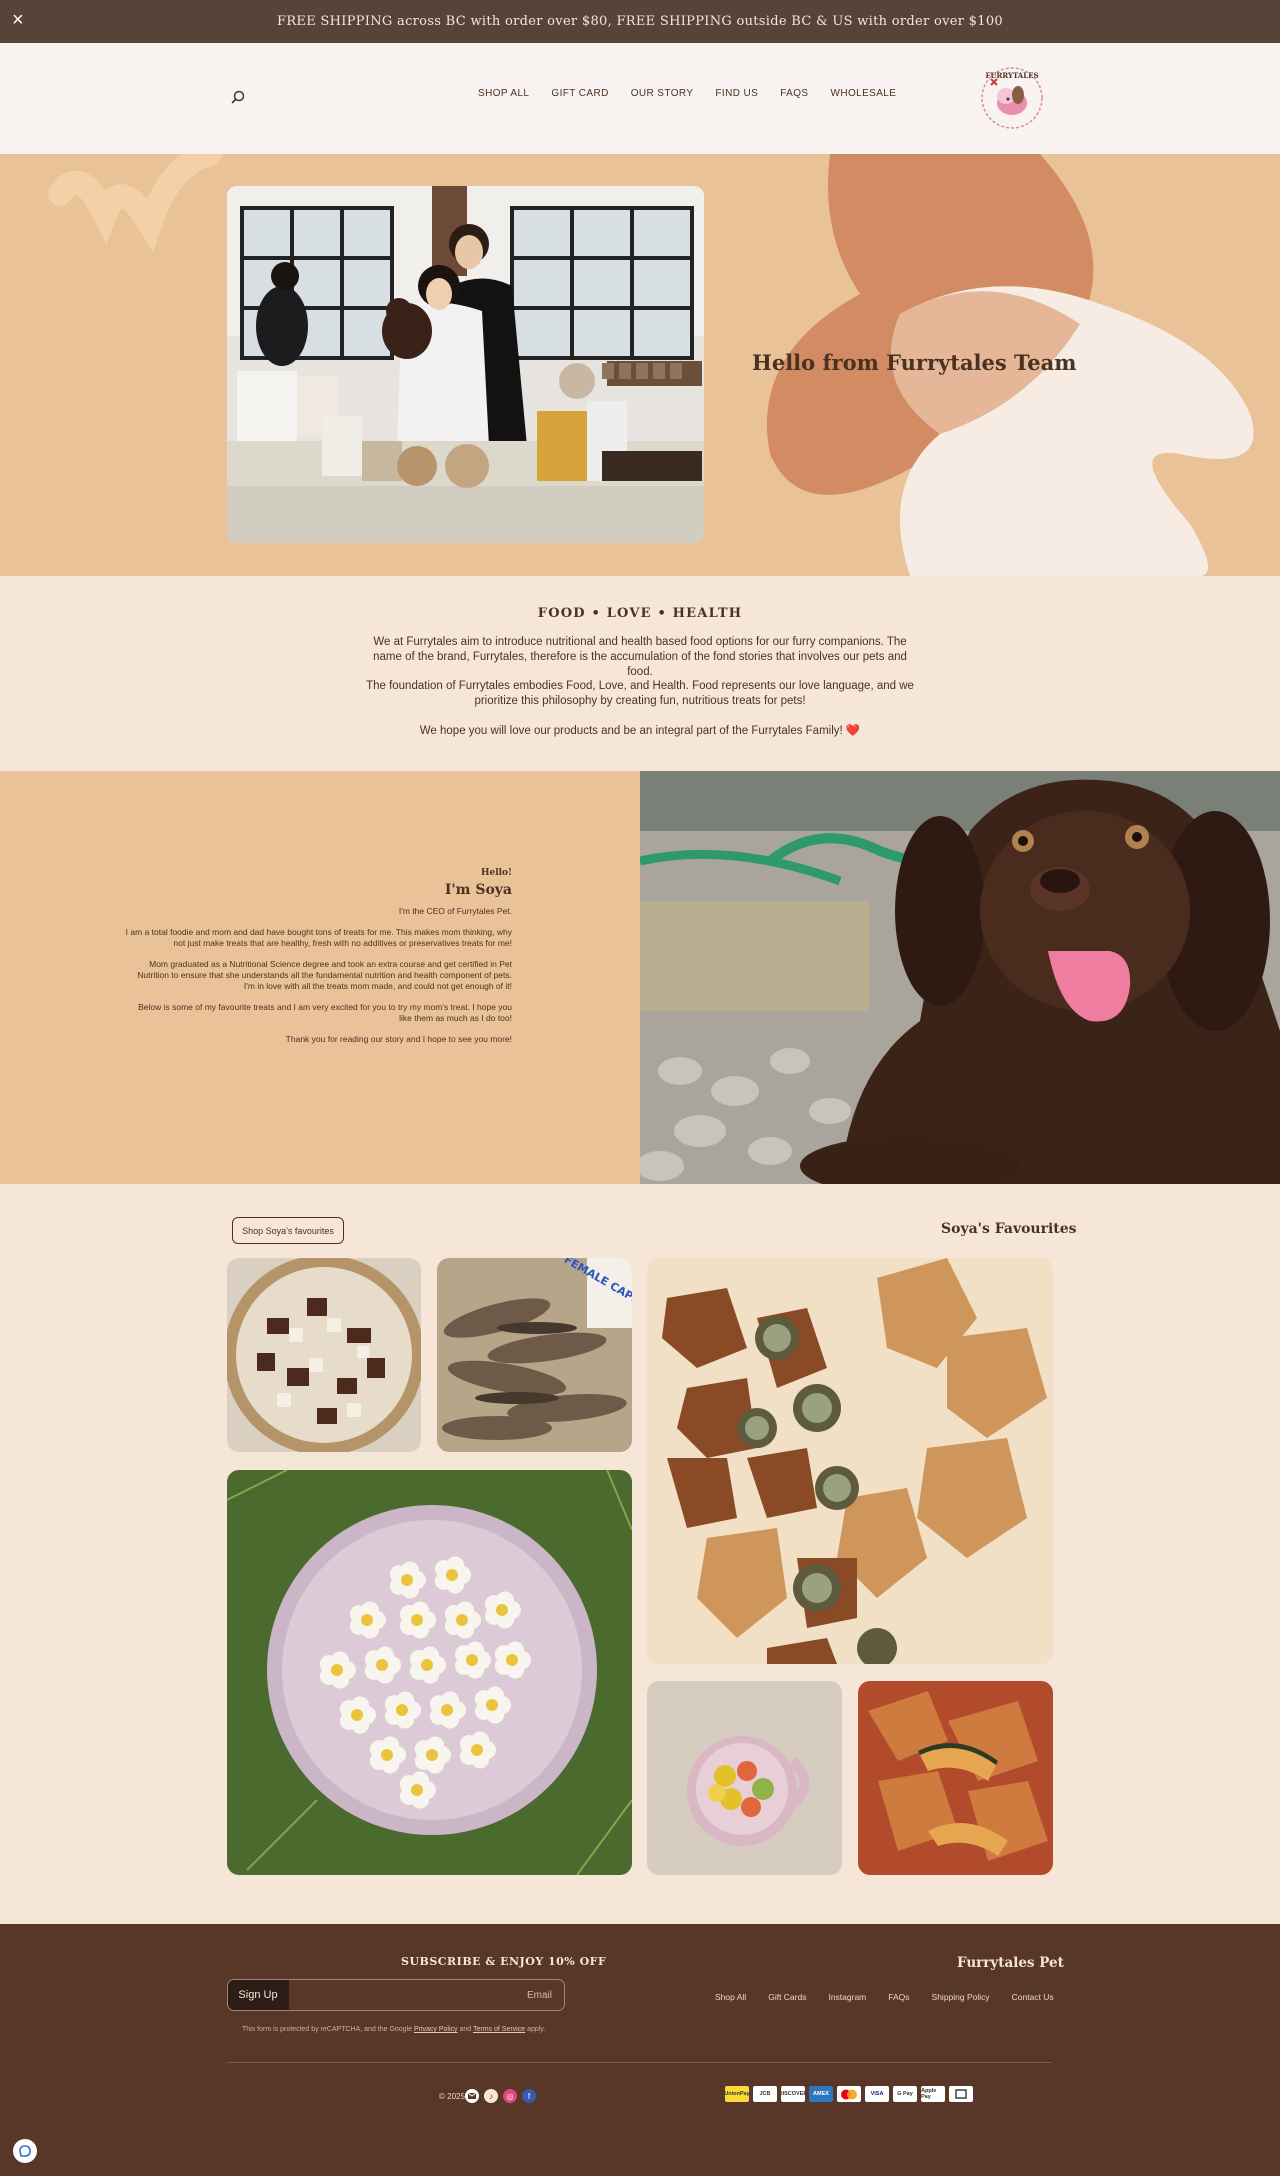 This screenshot has width=1280, height=2176. Describe the element at coordinates (850, 1461) in the screenshot. I see `product-image-chips` at that location.